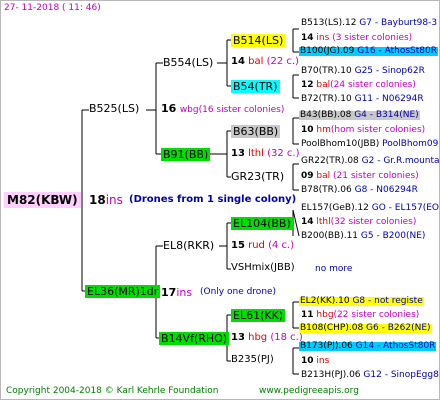 This screenshot has width=440, height=400. What do you see at coordinates (255, 86) in the screenshot?
I see `gen3-queen-b54: B54(TR)` at bounding box center [255, 86].